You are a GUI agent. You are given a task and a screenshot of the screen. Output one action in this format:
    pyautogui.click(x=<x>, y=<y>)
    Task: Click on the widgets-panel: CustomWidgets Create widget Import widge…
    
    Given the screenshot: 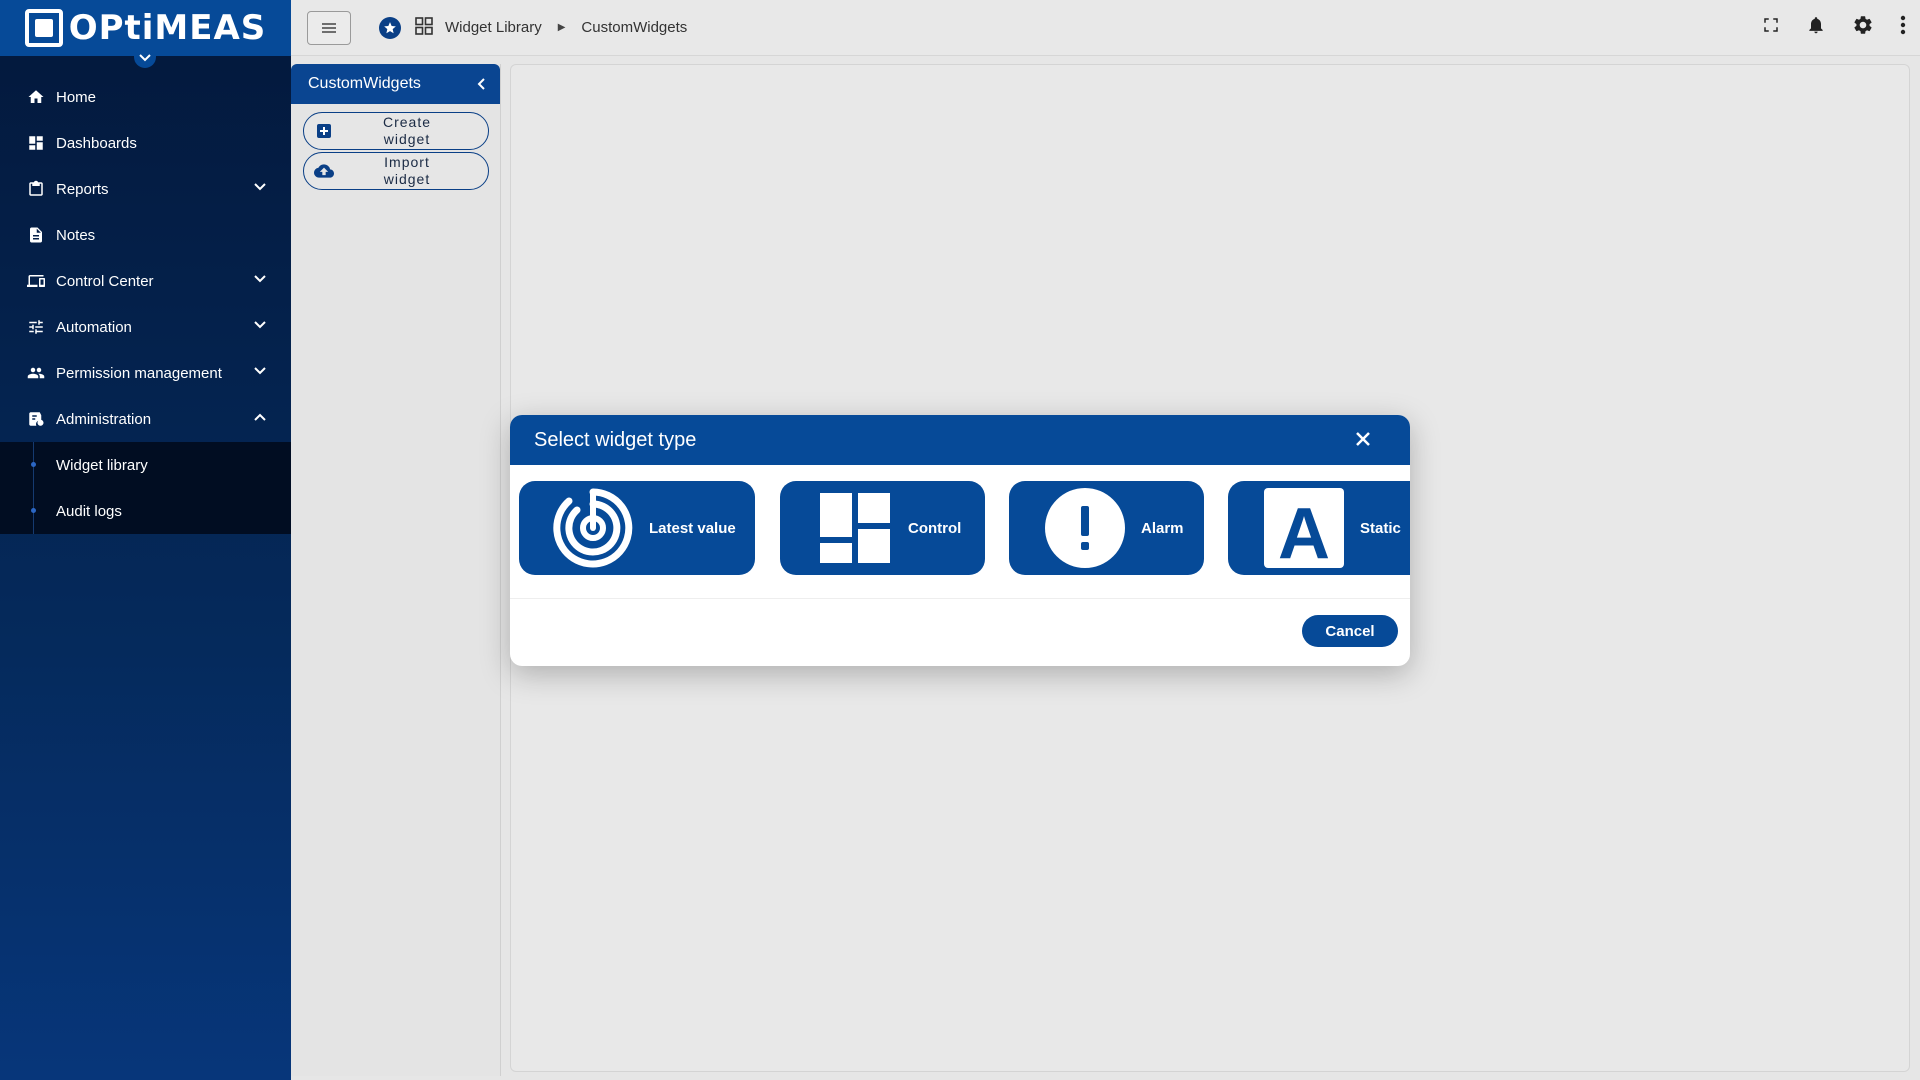 What is the action you would take?
    pyautogui.click(x=396, y=570)
    